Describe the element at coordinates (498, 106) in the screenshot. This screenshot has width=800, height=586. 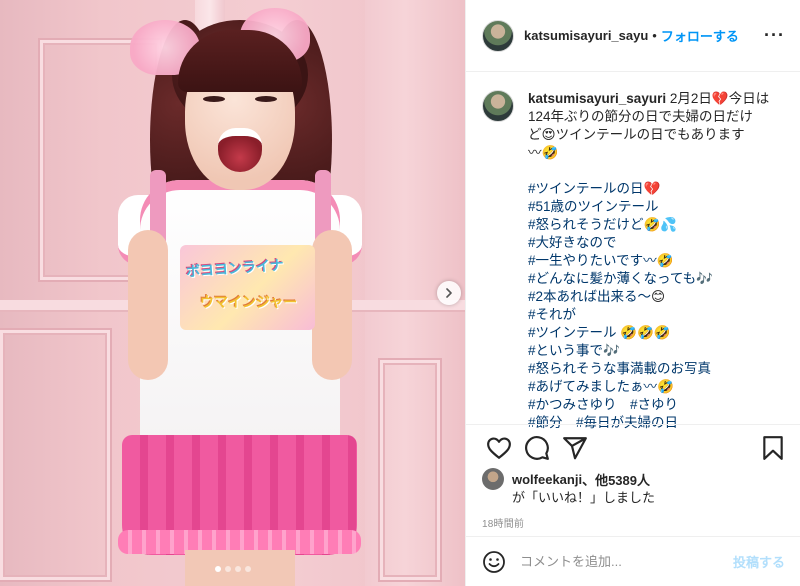
I see `caption-author-avatar` at that location.